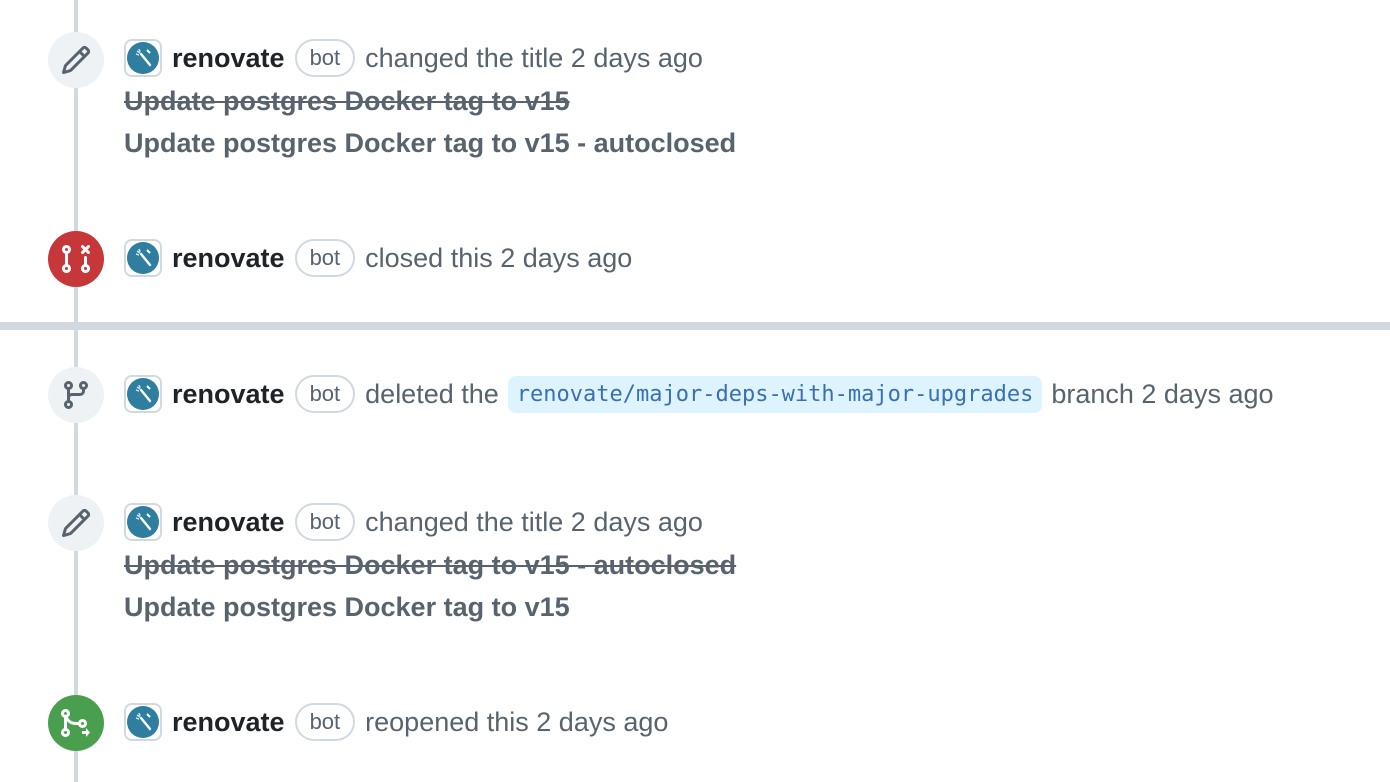 The image size is (1390, 782). I want to click on timeline-event-header: renovate bot closed this 2 days ago, so click(378, 258).